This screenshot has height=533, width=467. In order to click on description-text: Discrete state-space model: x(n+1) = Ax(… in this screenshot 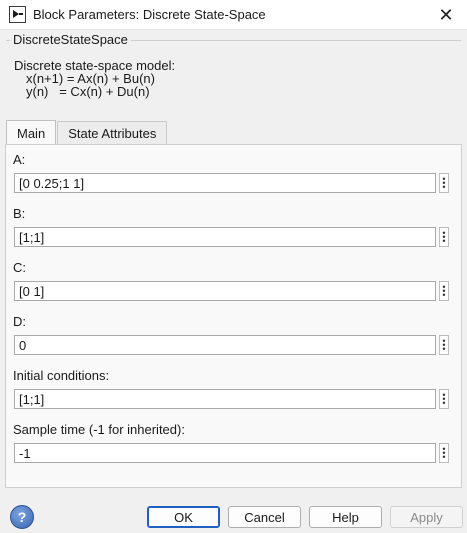, I will do `click(94, 78)`.